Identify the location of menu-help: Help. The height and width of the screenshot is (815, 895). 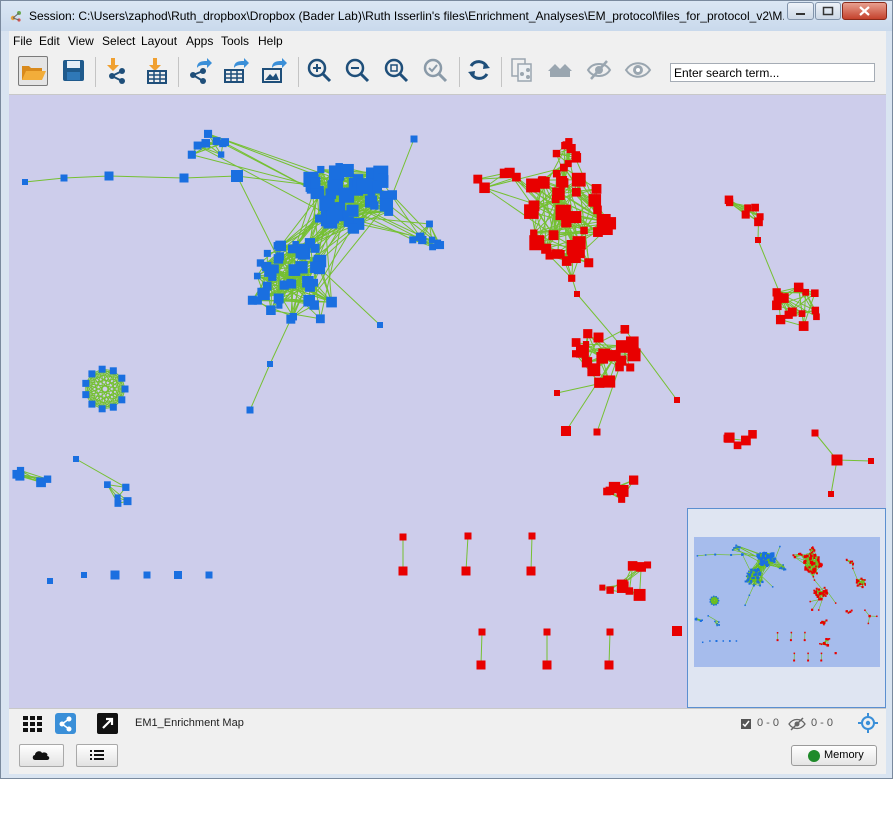
(270, 41).